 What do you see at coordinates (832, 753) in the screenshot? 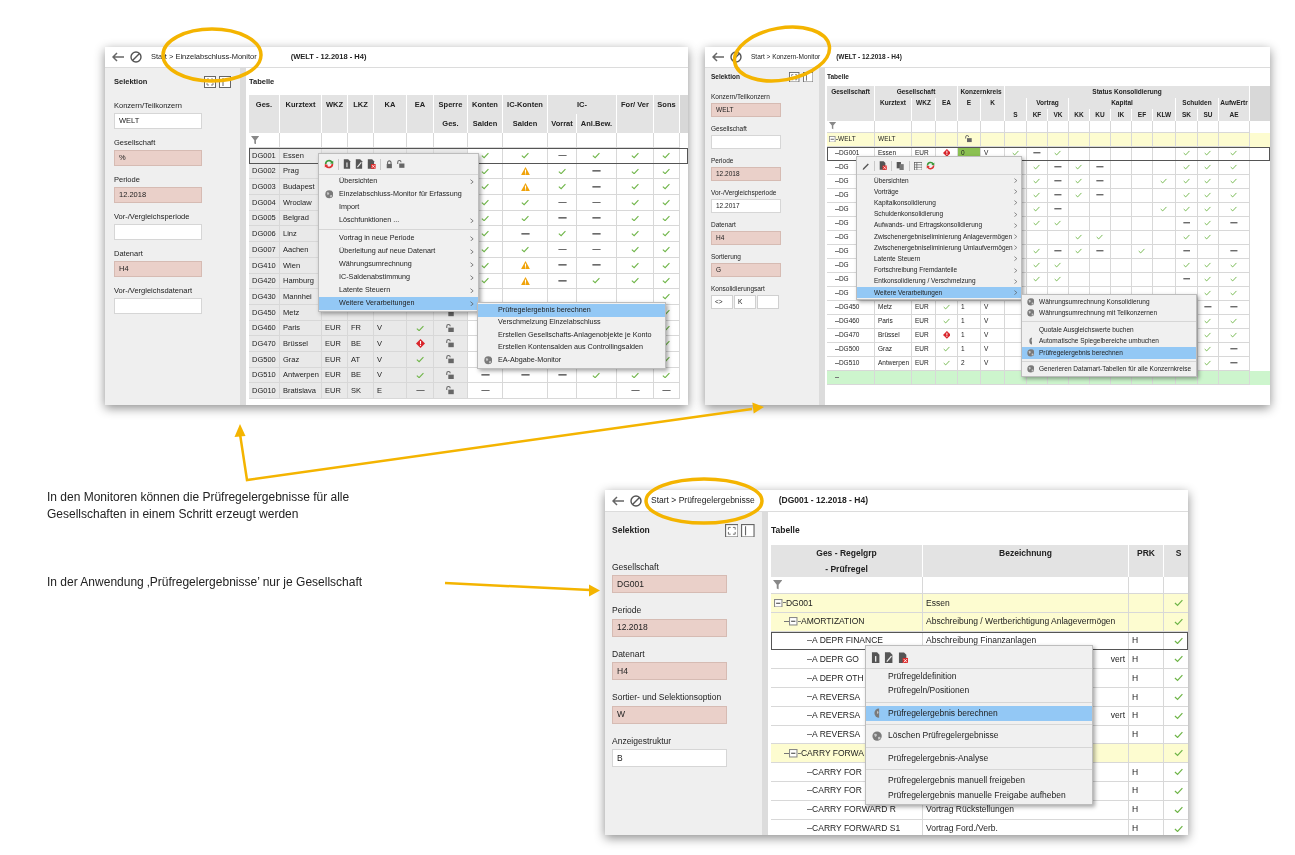
I see `tree-label: CARRY FORWA` at bounding box center [832, 753].